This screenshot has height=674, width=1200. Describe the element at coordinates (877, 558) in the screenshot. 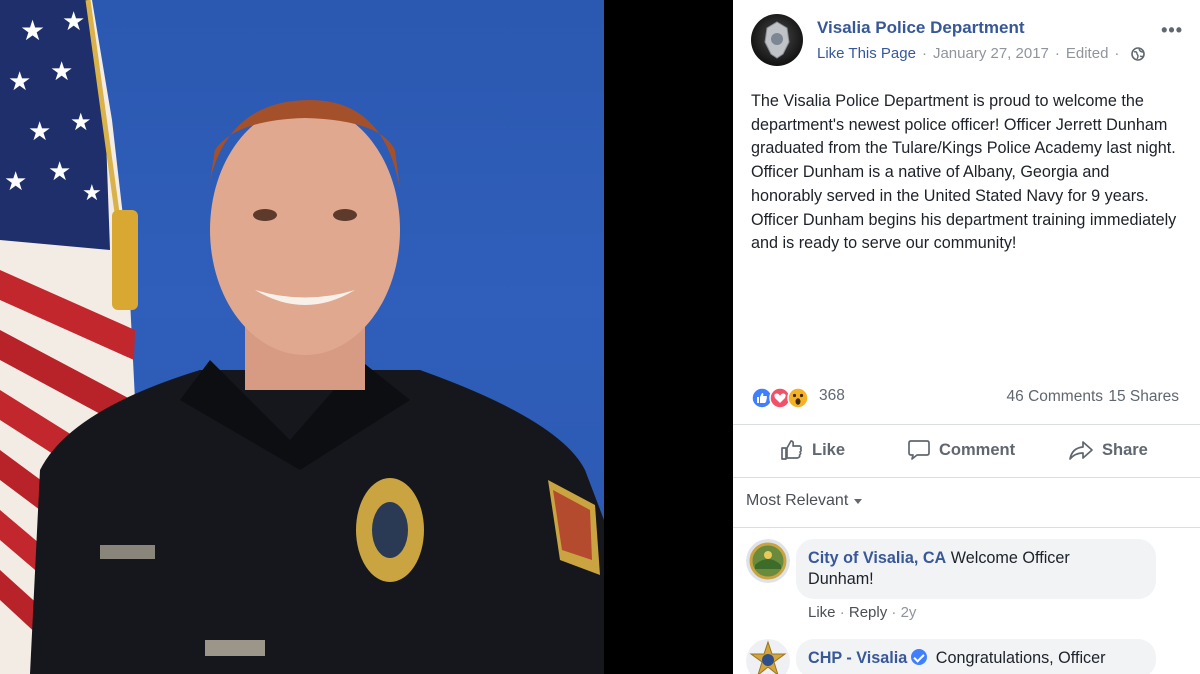

I see `comment-author-link: City of Visalia, CA` at that location.